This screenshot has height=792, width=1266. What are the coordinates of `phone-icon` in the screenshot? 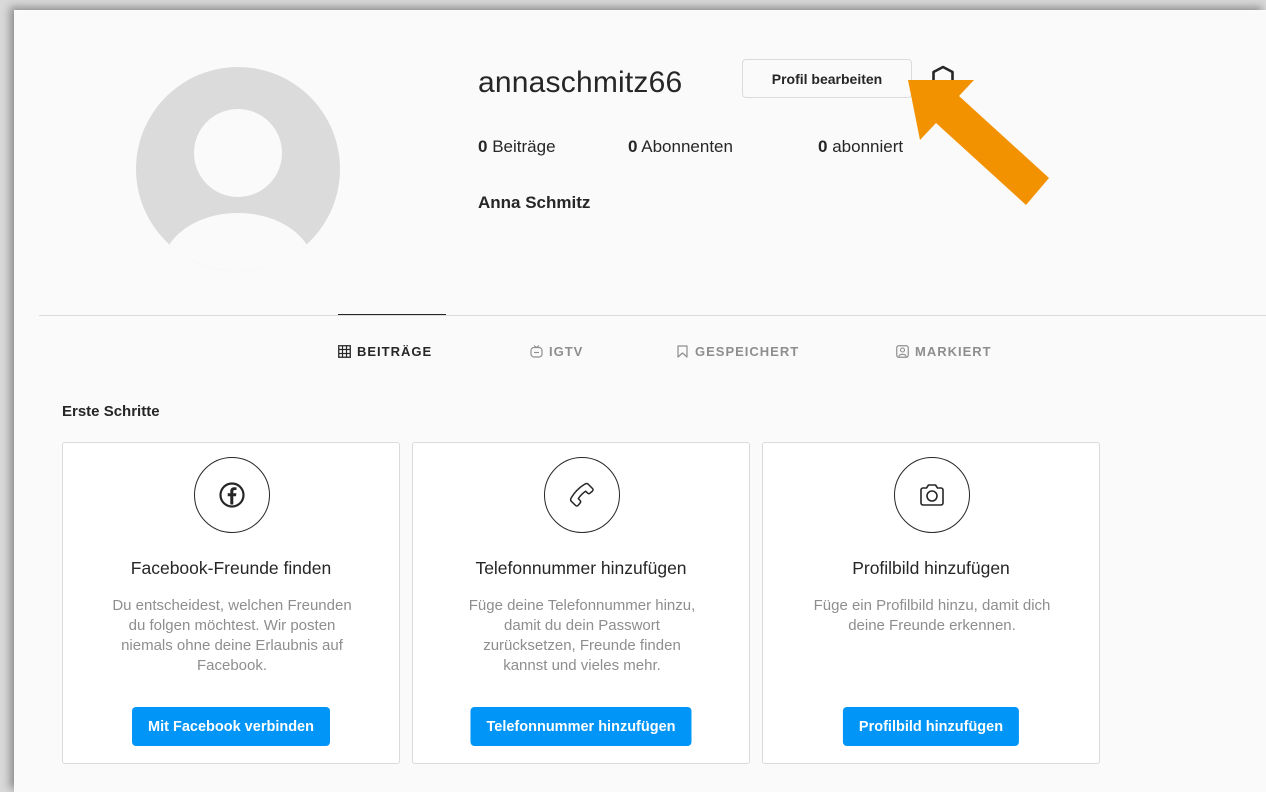 It's located at (581, 494).